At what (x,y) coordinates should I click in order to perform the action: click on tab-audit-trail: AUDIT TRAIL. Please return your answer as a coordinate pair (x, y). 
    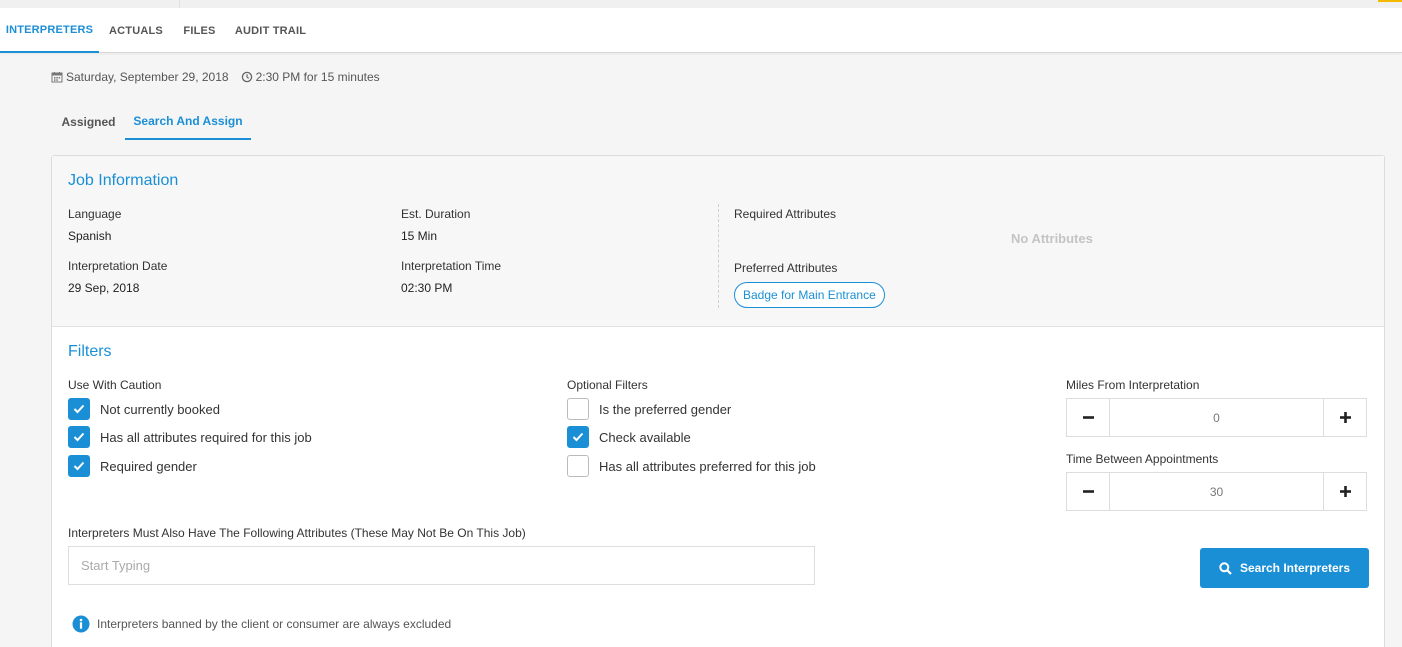
    Looking at the image, I should click on (270, 30).